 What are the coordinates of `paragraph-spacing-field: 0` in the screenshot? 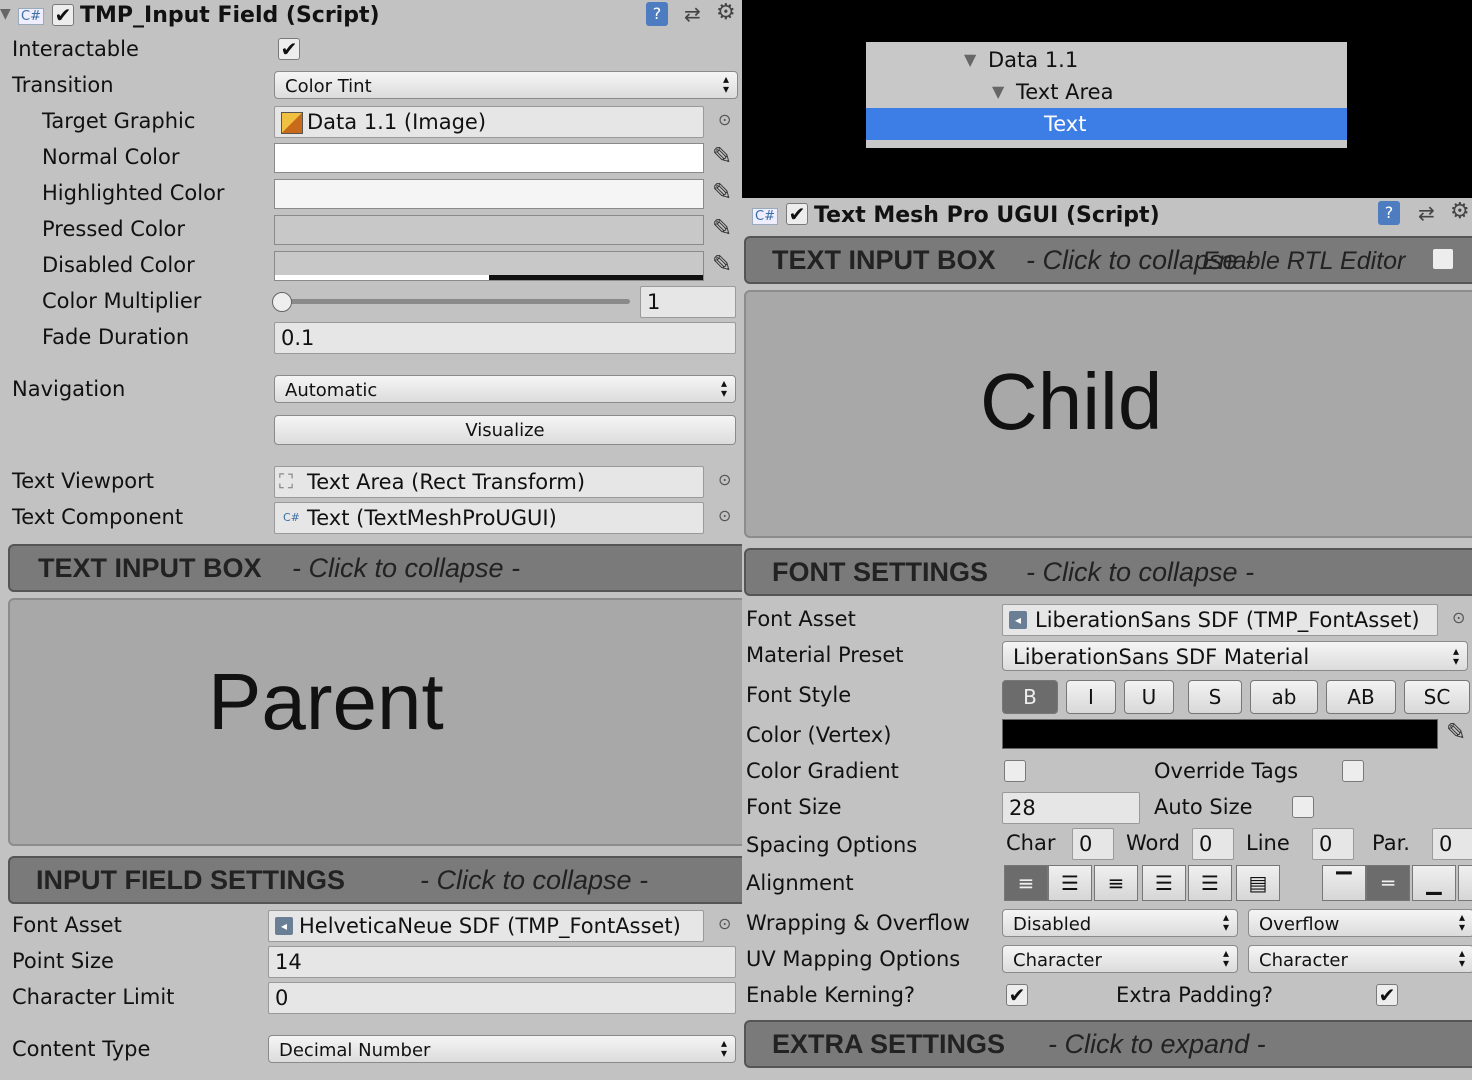 It's located at (1452, 844).